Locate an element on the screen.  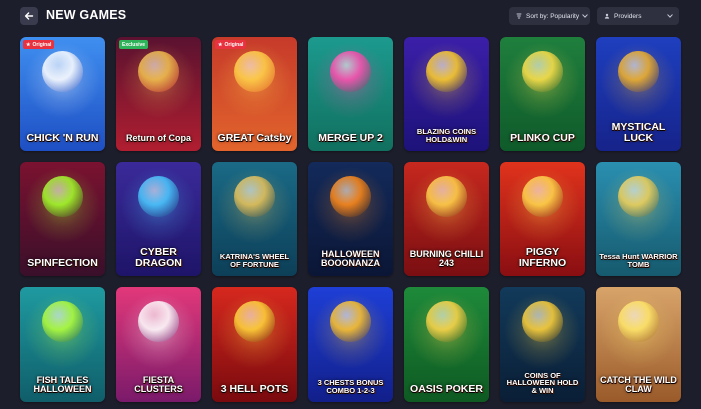
sort-label: Sort by: Popularity is located at coordinates (553, 16).